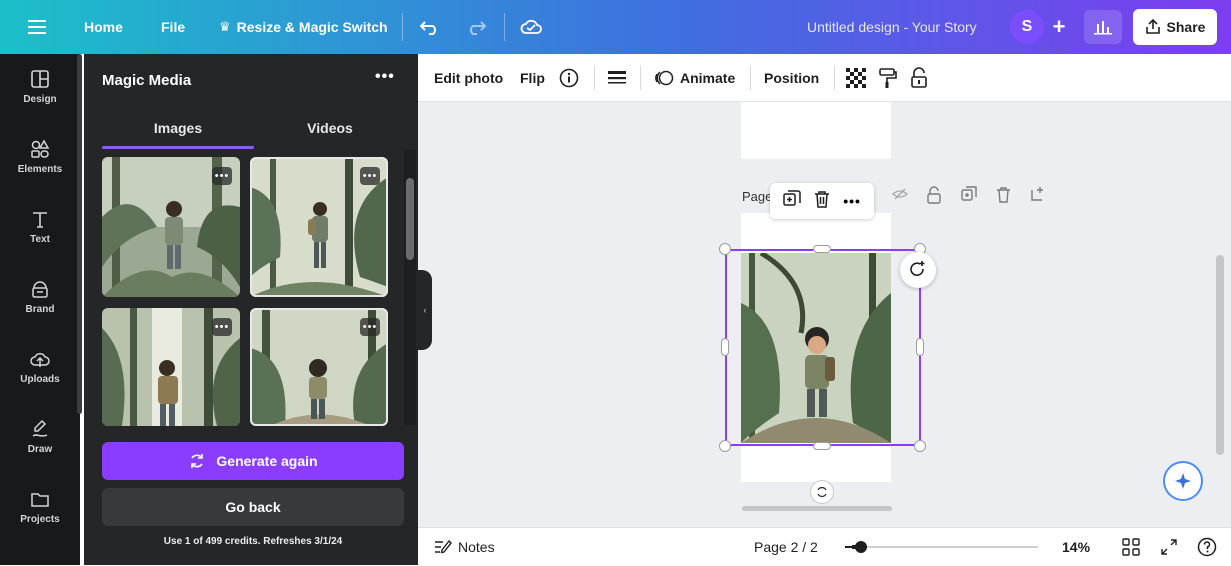 Image resolution: width=1231 pixels, height=566 pixels. Describe the element at coordinates (816, 130) in the screenshot. I see `page-1-preview` at that location.